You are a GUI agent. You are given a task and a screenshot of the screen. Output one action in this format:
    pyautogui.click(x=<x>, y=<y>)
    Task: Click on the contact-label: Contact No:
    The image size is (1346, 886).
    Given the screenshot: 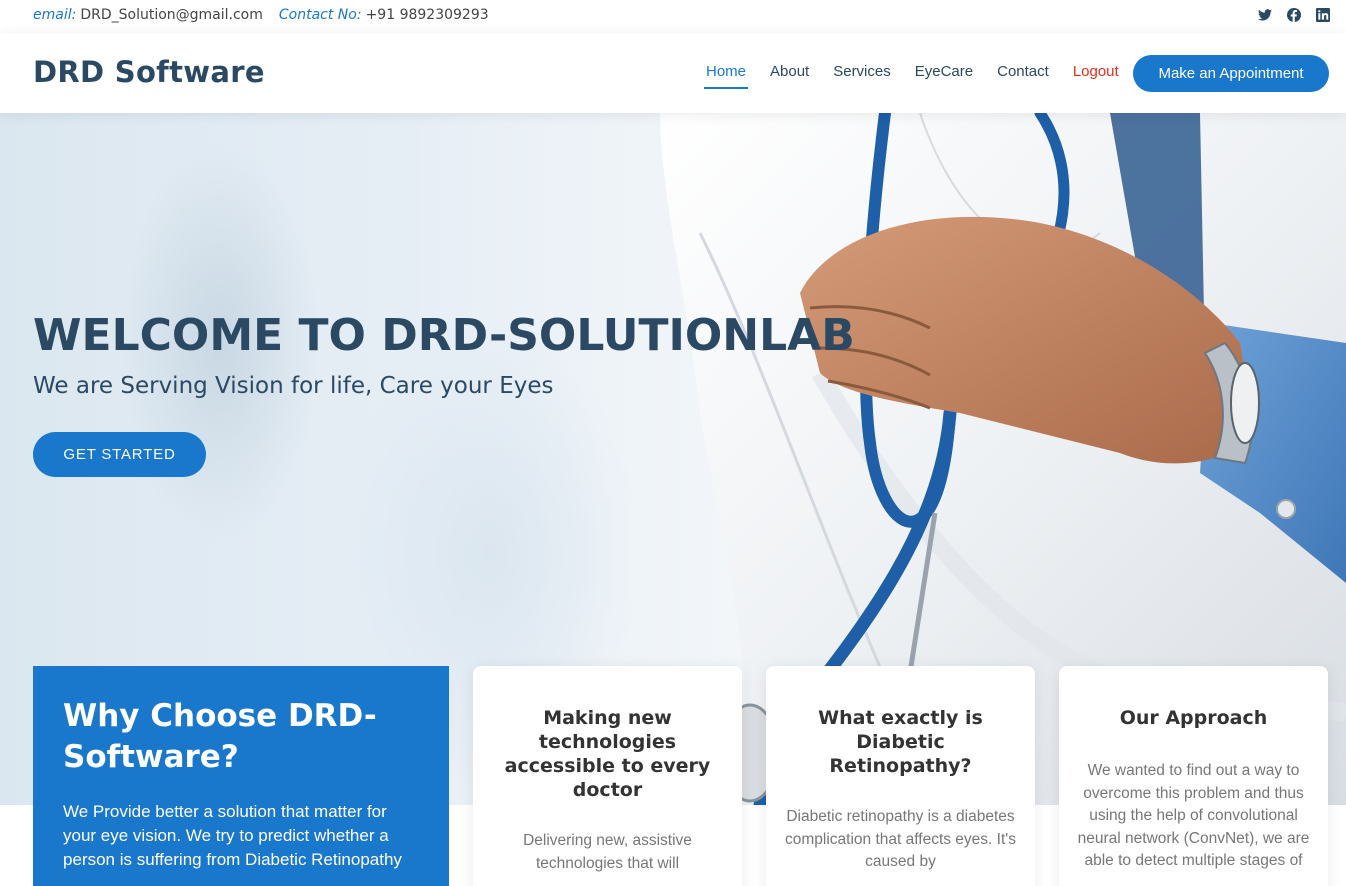 What is the action you would take?
    pyautogui.click(x=320, y=15)
    